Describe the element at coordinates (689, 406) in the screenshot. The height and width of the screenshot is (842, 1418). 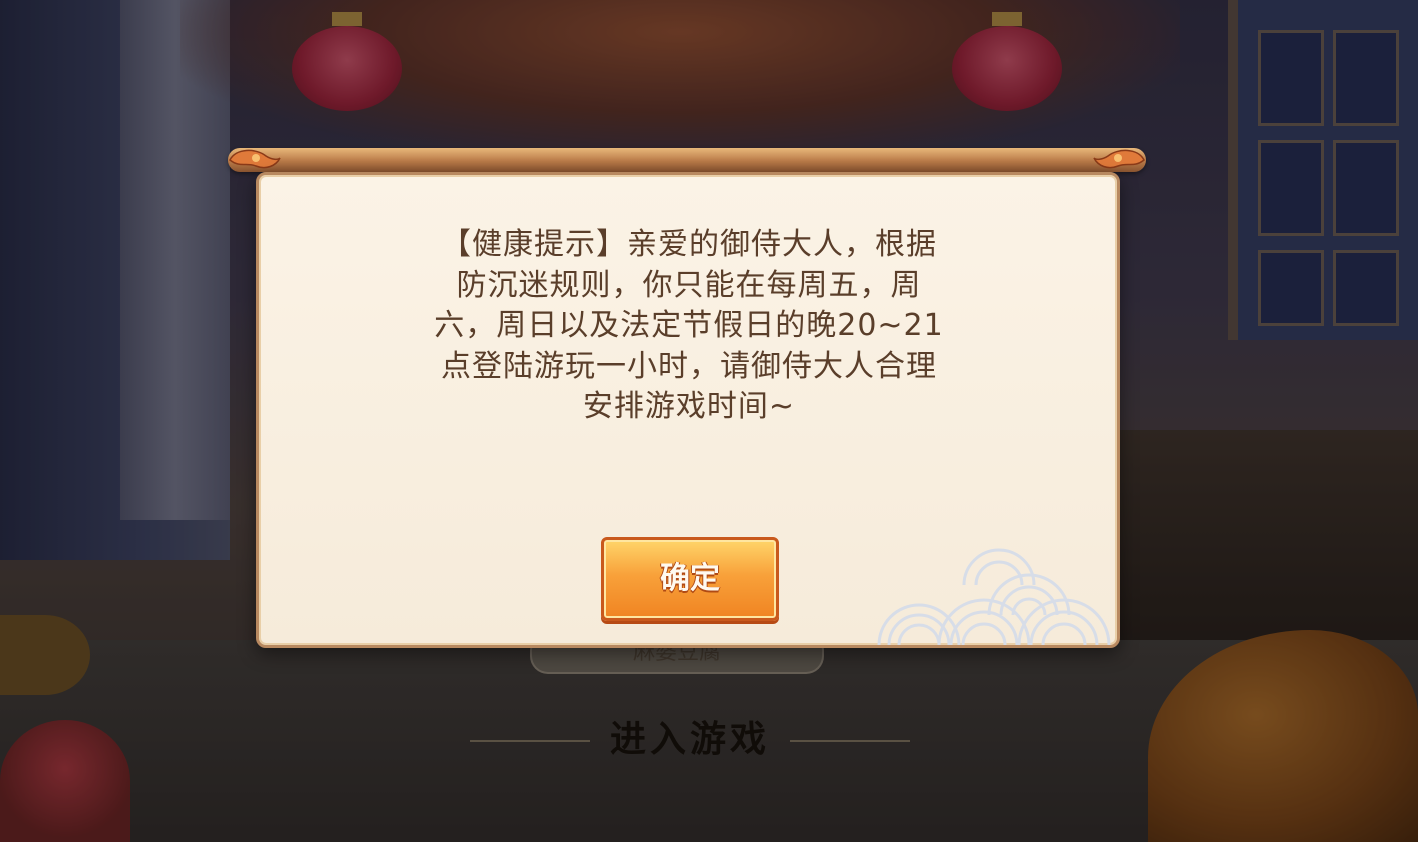
I see `notice-line: 安排游戏时间~` at that location.